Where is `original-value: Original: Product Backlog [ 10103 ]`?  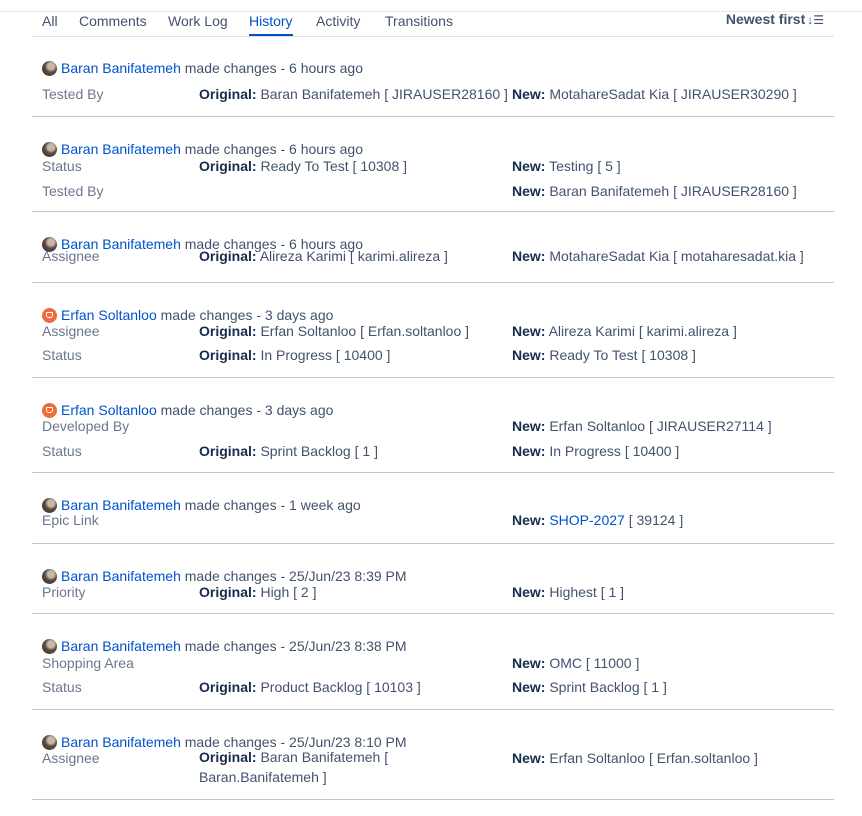
original-value: Original: Product Backlog [ 10103 ] is located at coordinates (349, 687).